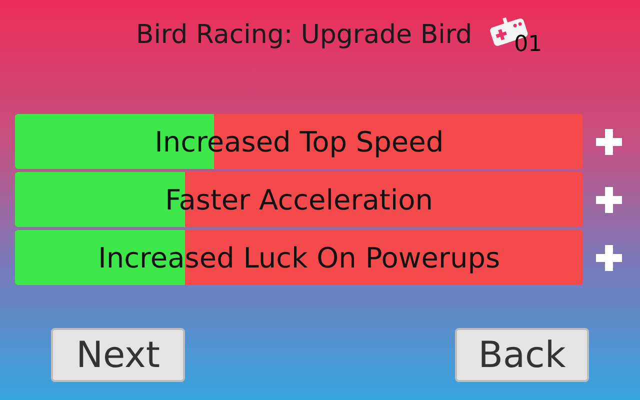 Image resolution: width=640 pixels, height=400 pixels. What do you see at coordinates (118, 355) in the screenshot?
I see `nav-button: Next` at bounding box center [118, 355].